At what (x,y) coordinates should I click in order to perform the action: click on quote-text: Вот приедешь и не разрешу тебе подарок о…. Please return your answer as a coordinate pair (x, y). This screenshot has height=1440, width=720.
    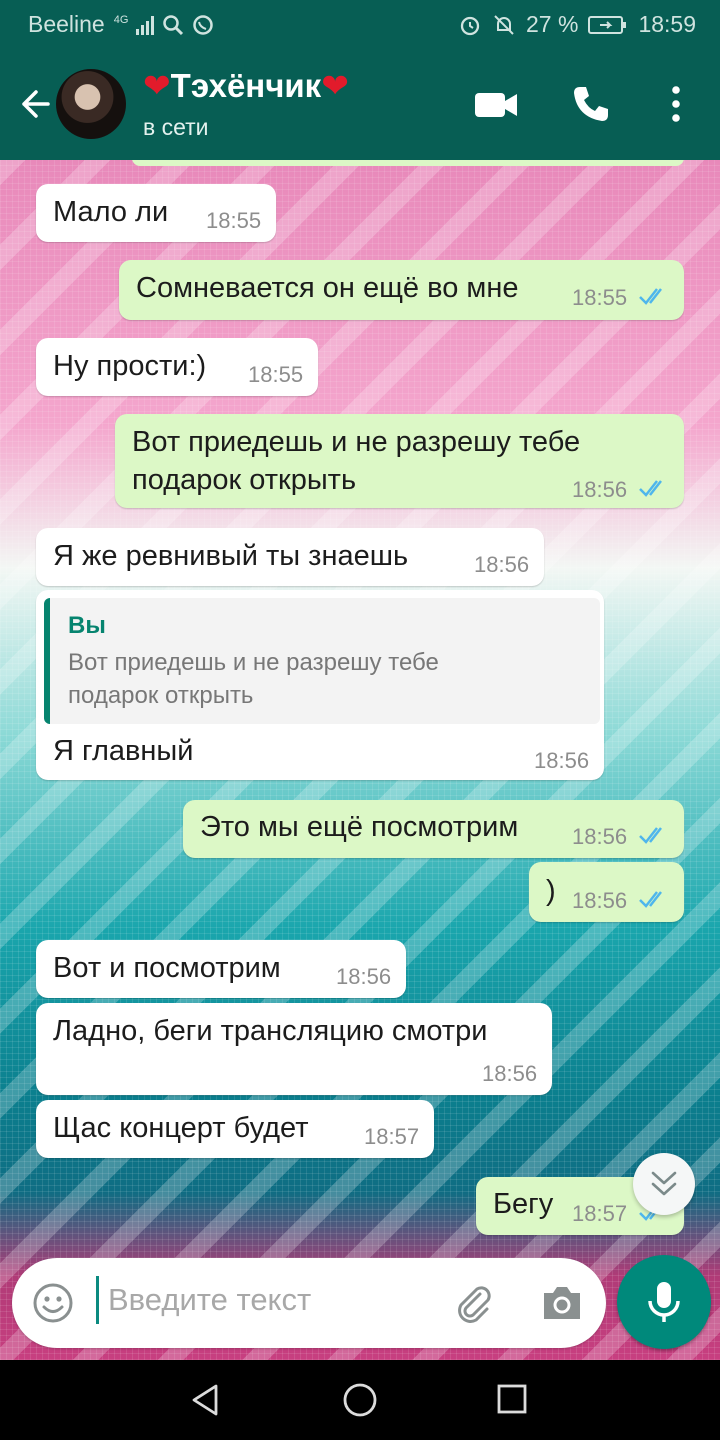
    Looking at the image, I should click on (328, 679).